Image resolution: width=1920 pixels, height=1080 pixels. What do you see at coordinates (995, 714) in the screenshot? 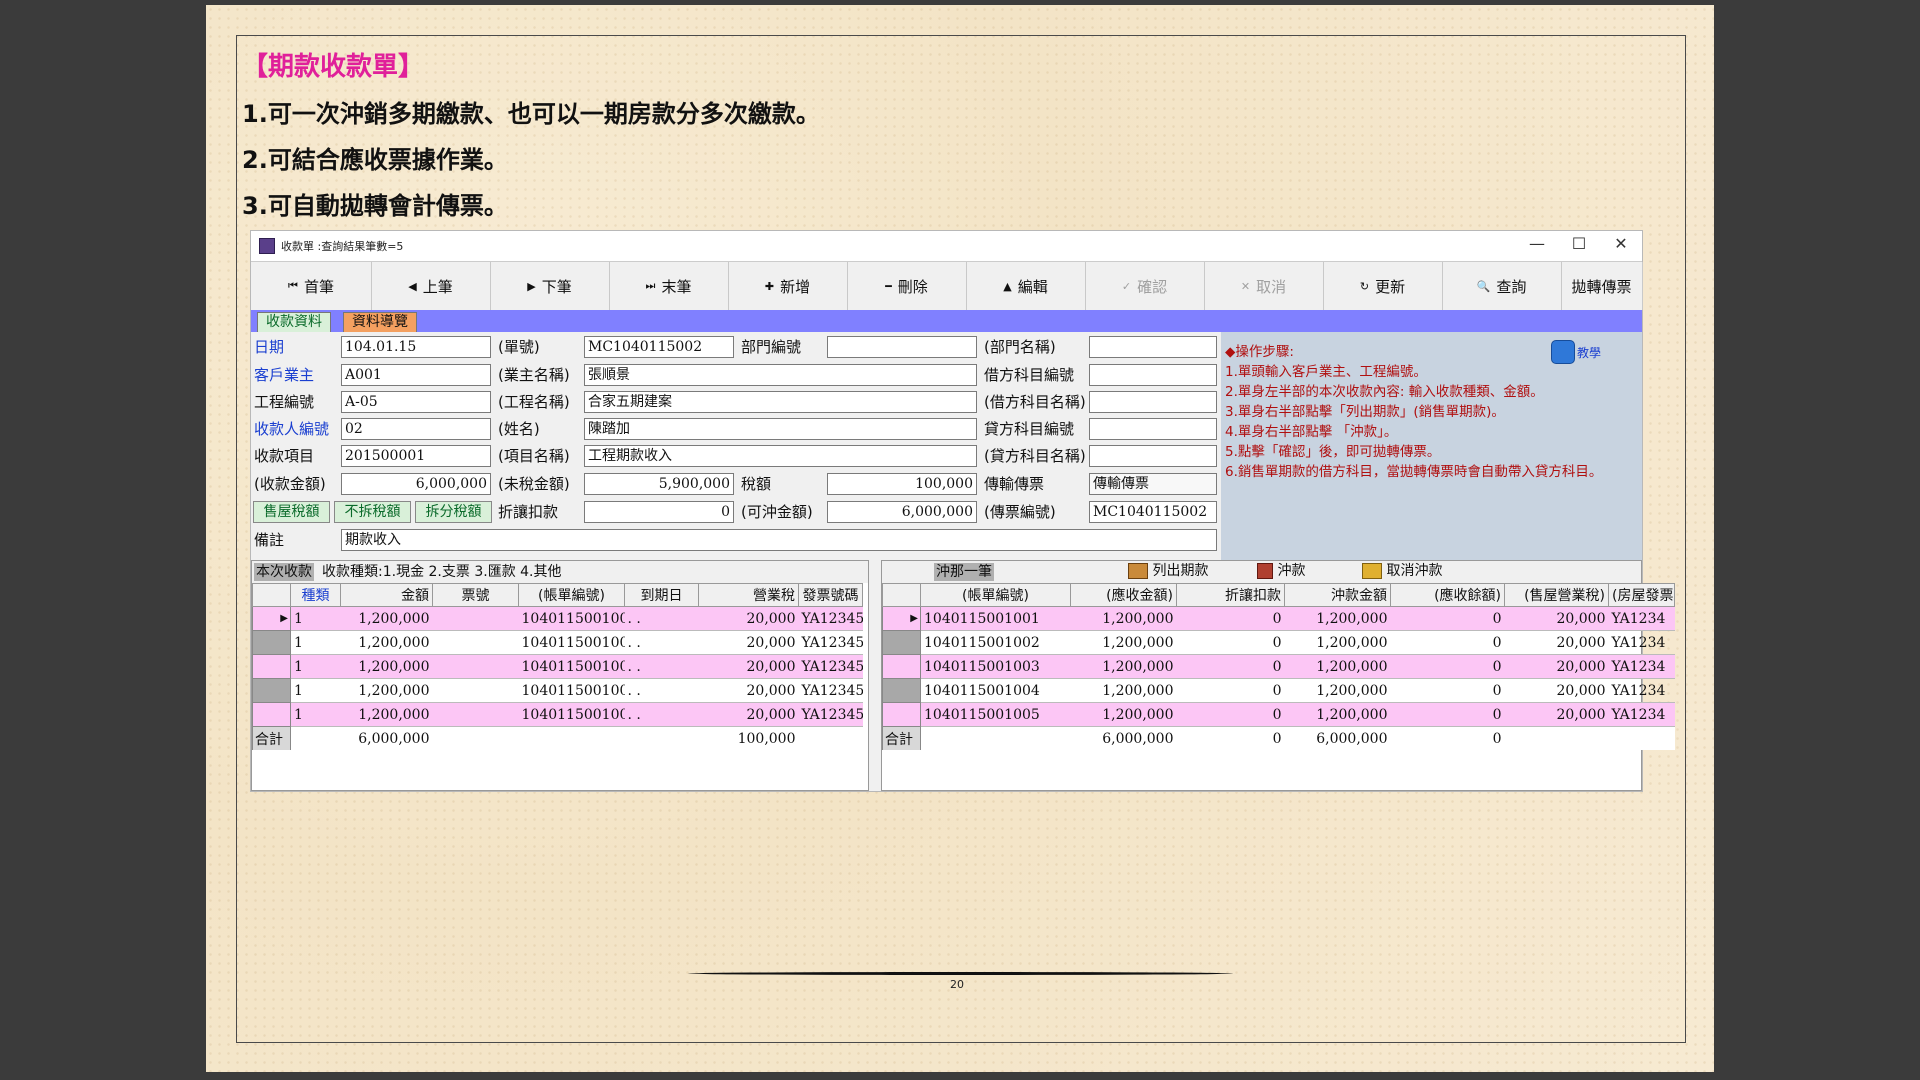
I see `table-cell: 1040115001005` at bounding box center [995, 714].